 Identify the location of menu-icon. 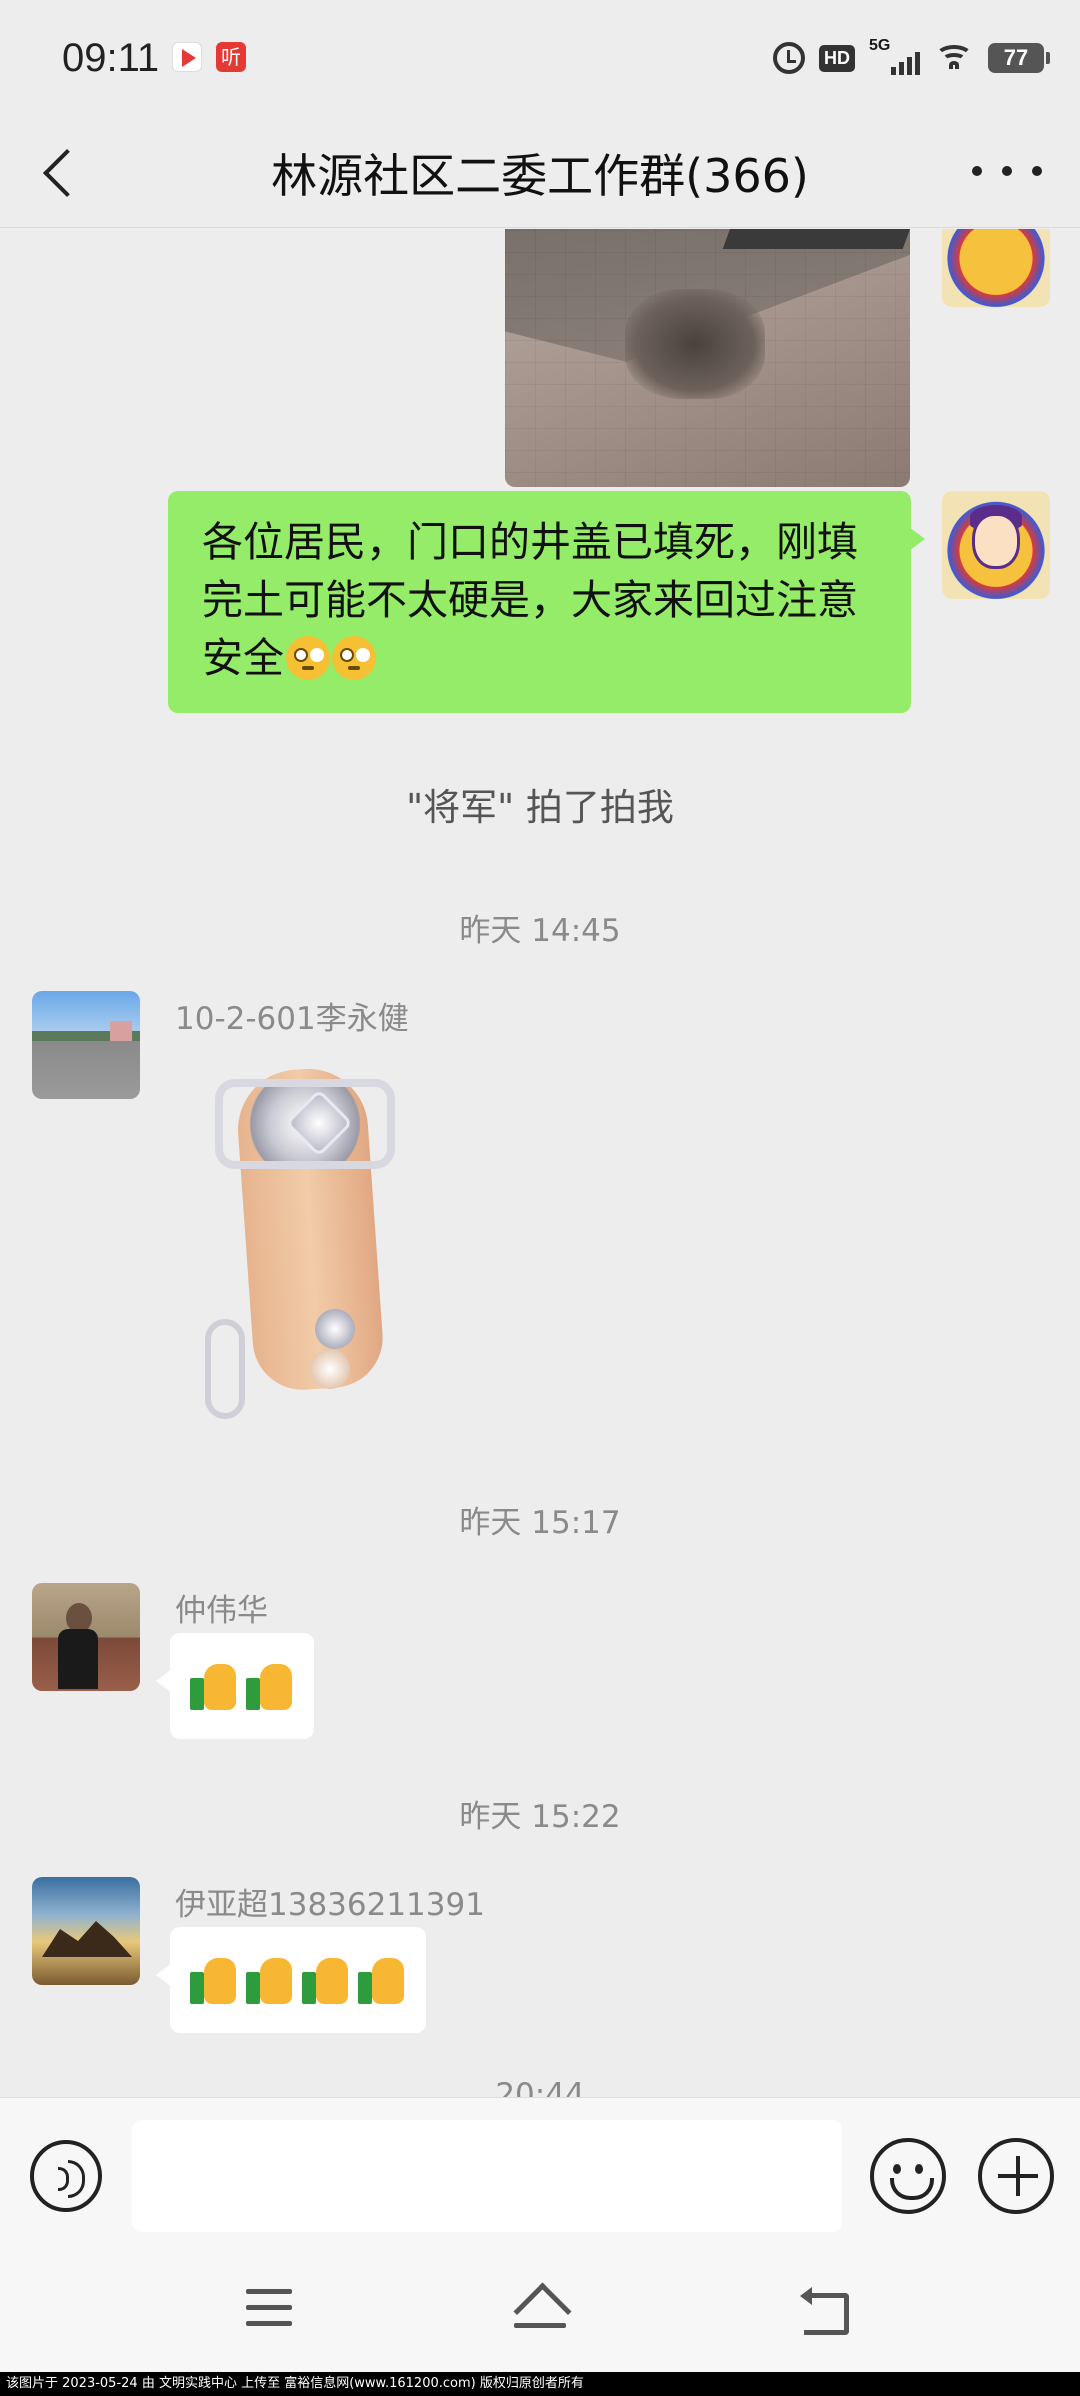
(269, 2309).